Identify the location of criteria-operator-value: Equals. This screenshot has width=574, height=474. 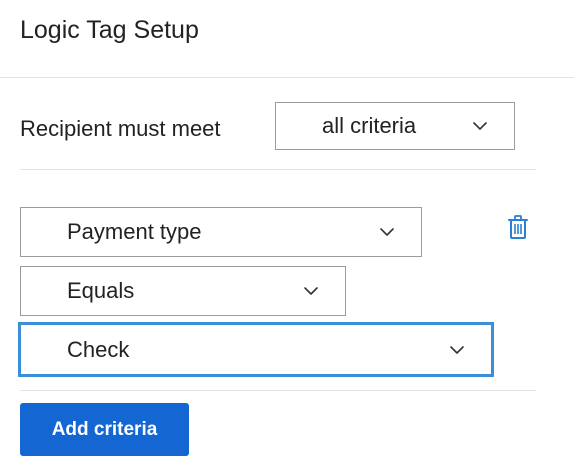
(101, 290).